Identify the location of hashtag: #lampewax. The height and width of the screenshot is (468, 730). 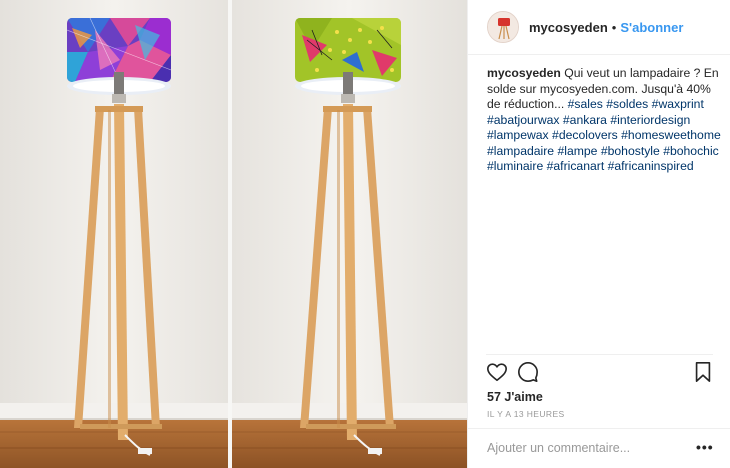
(518, 135).